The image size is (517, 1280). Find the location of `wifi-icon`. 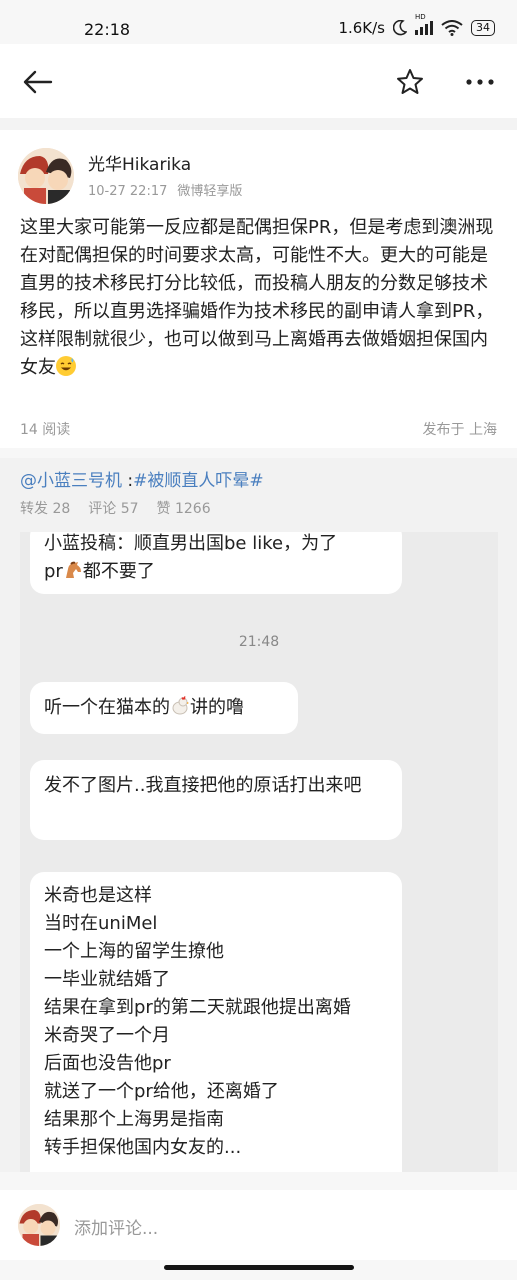

wifi-icon is located at coordinates (452, 28).